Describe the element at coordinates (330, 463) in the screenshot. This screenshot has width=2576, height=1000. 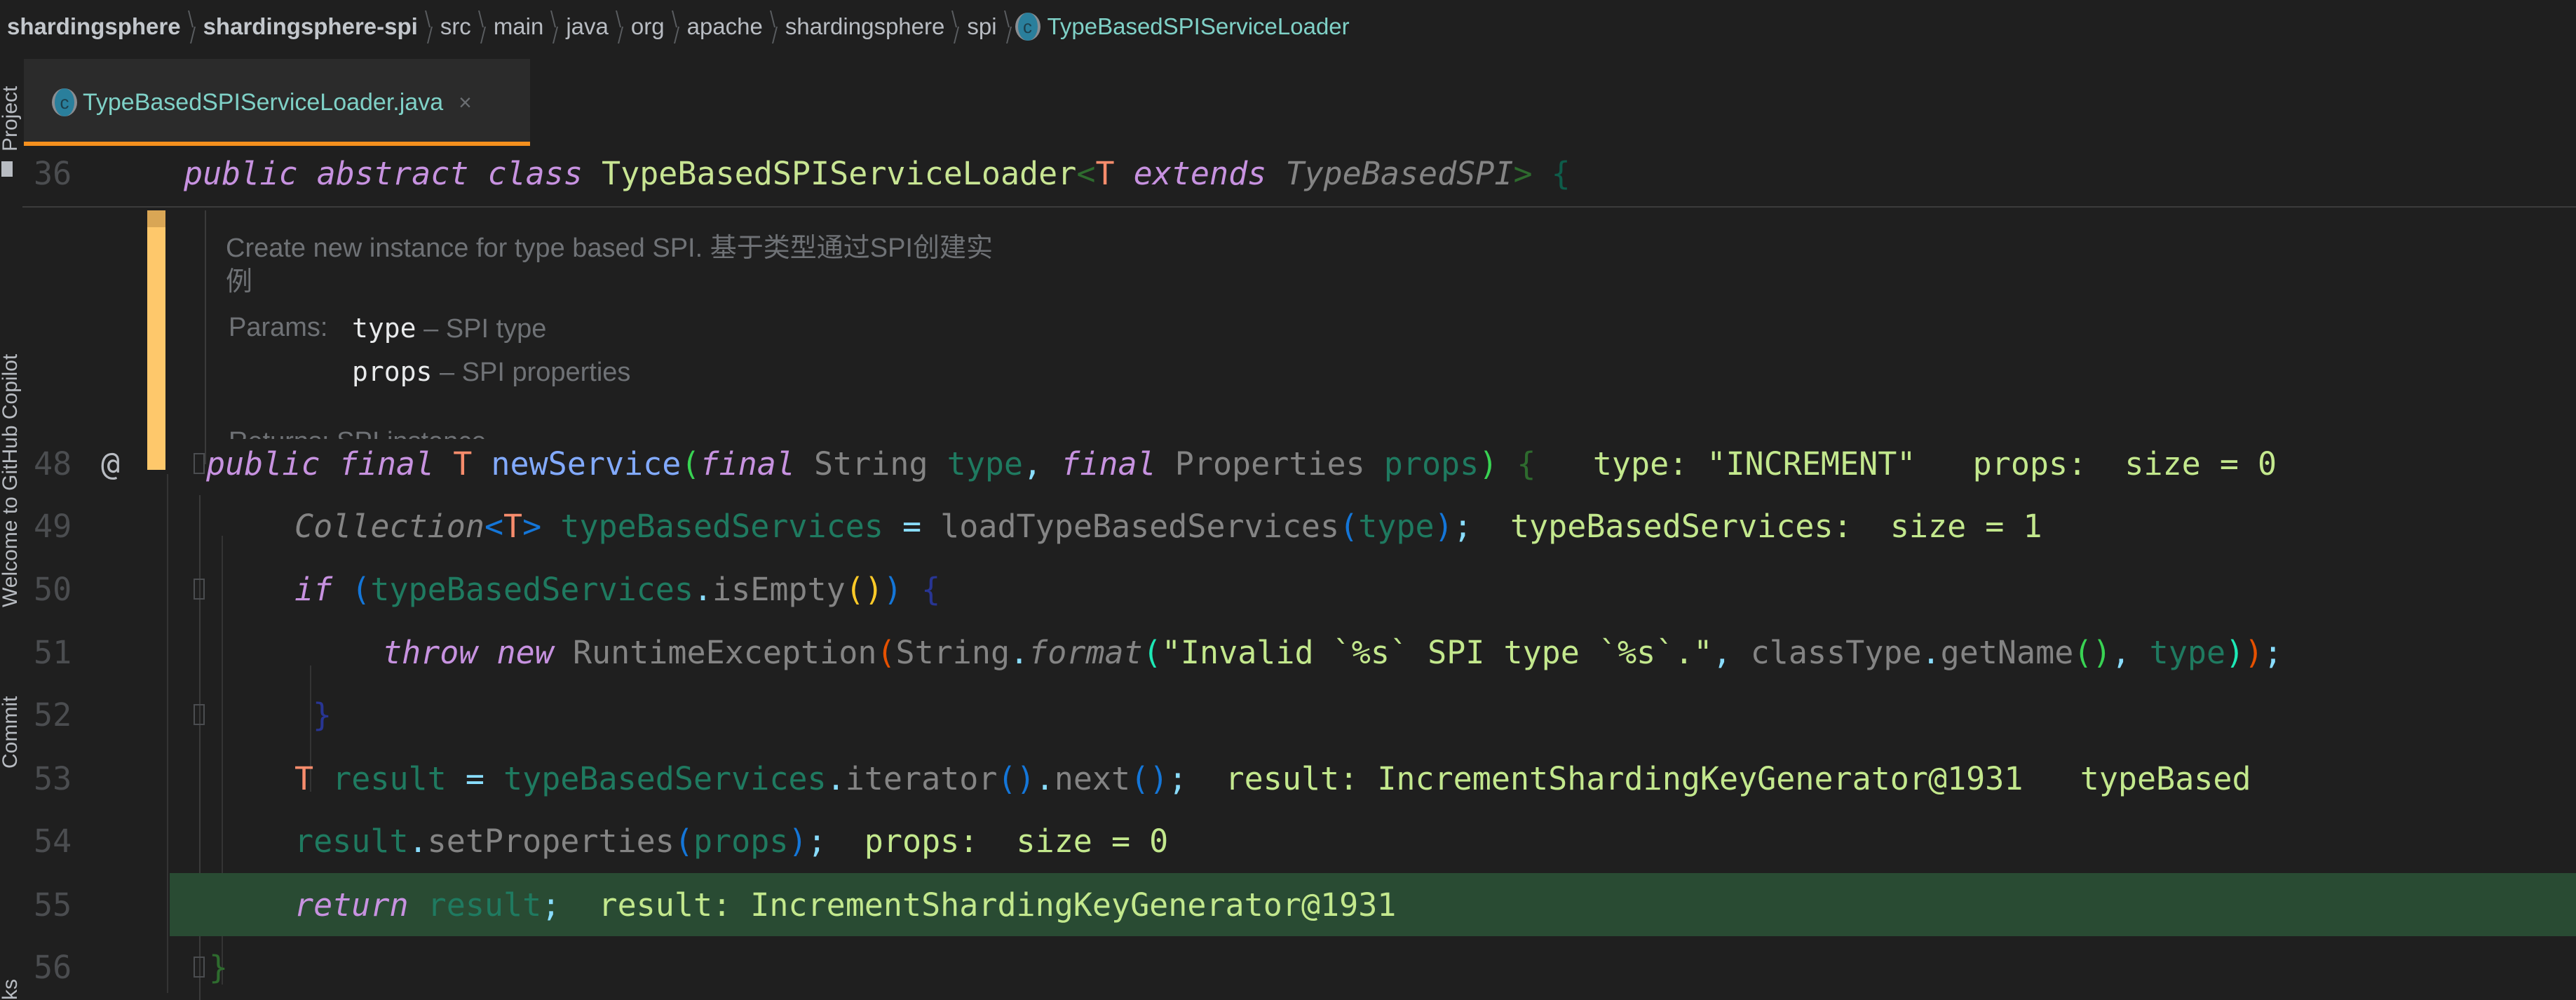
I see `token: public final` at that location.